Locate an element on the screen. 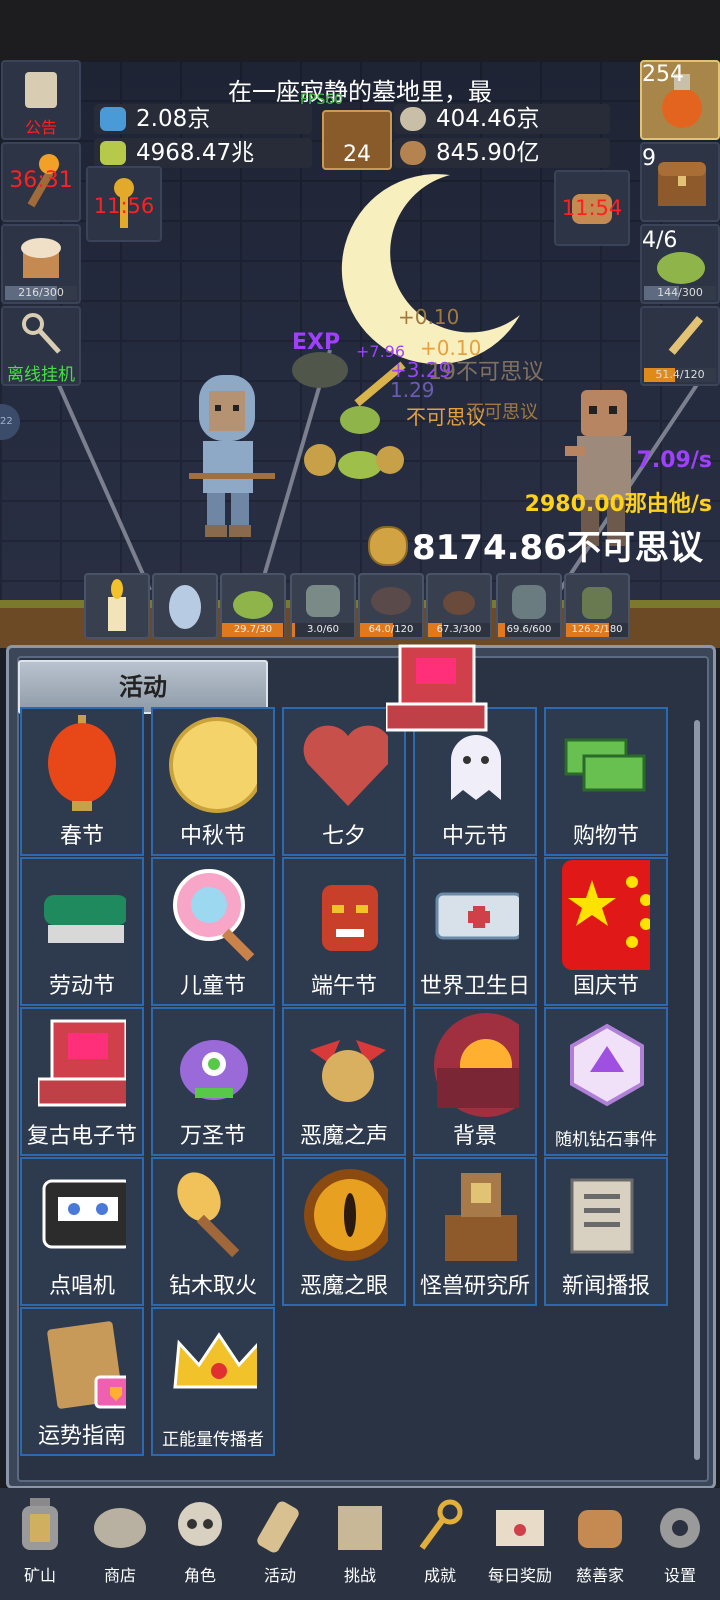 This screenshot has height=1600, width=720. event-item-lollipop: 儿童节 is located at coordinates (213, 931).